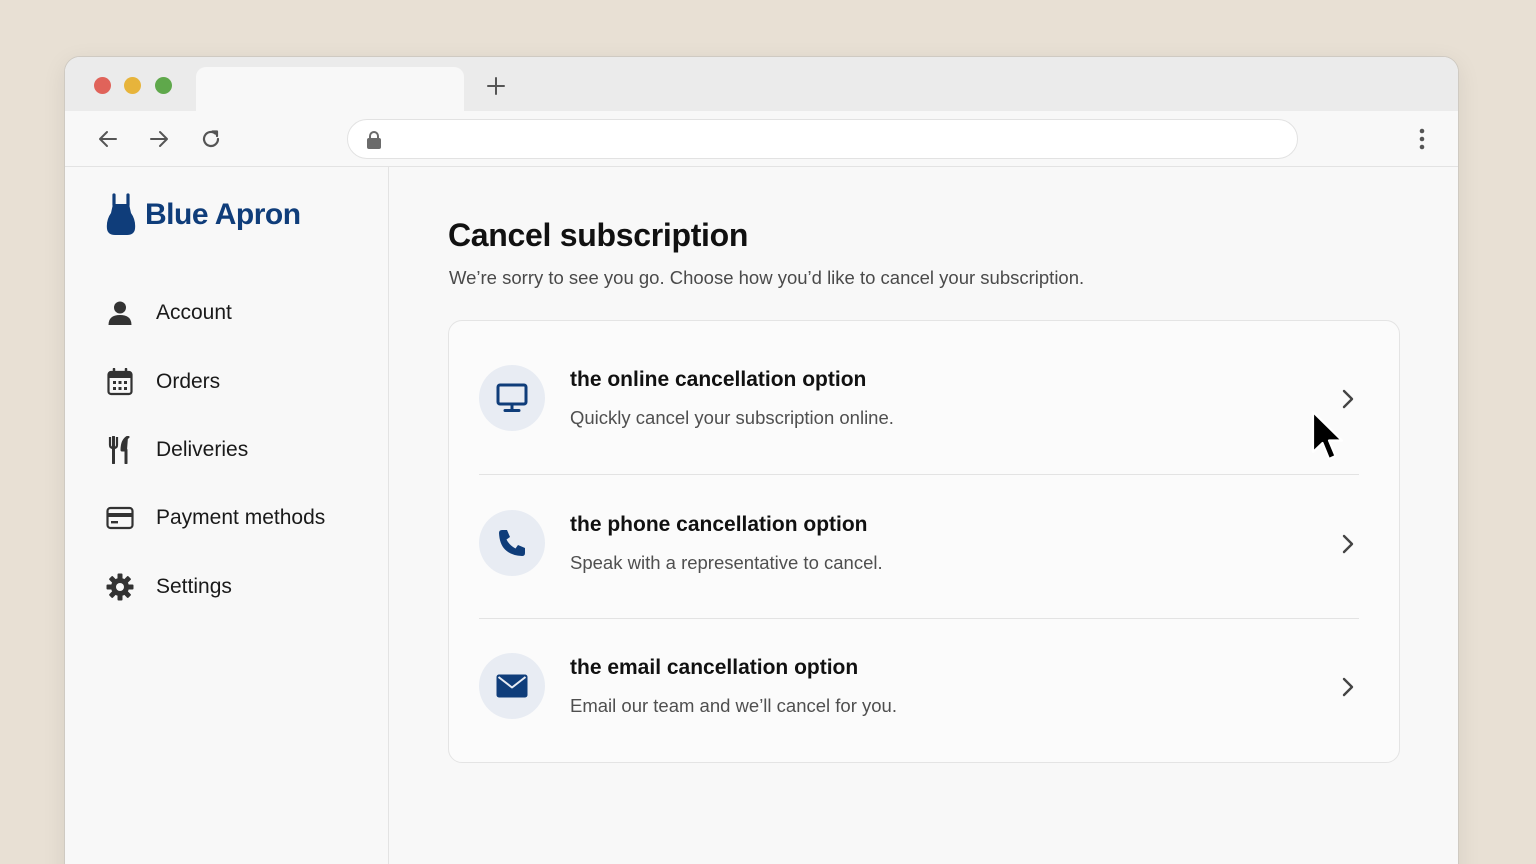 The image size is (1536, 864). I want to click on sidebar-item-deliveries: Deliveries, so click(176, 450).